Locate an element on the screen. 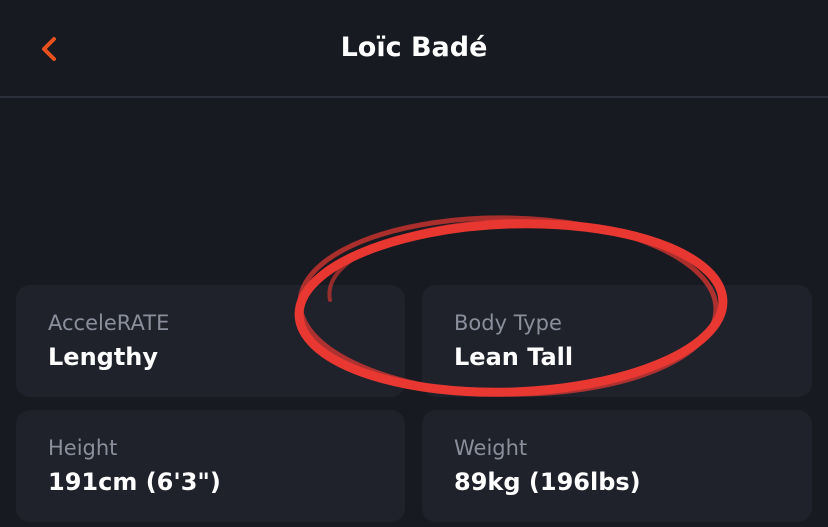 The image size is (828, 527). stat-card-height: Height 191cm (6'3") is located at coordinates (210, 466).